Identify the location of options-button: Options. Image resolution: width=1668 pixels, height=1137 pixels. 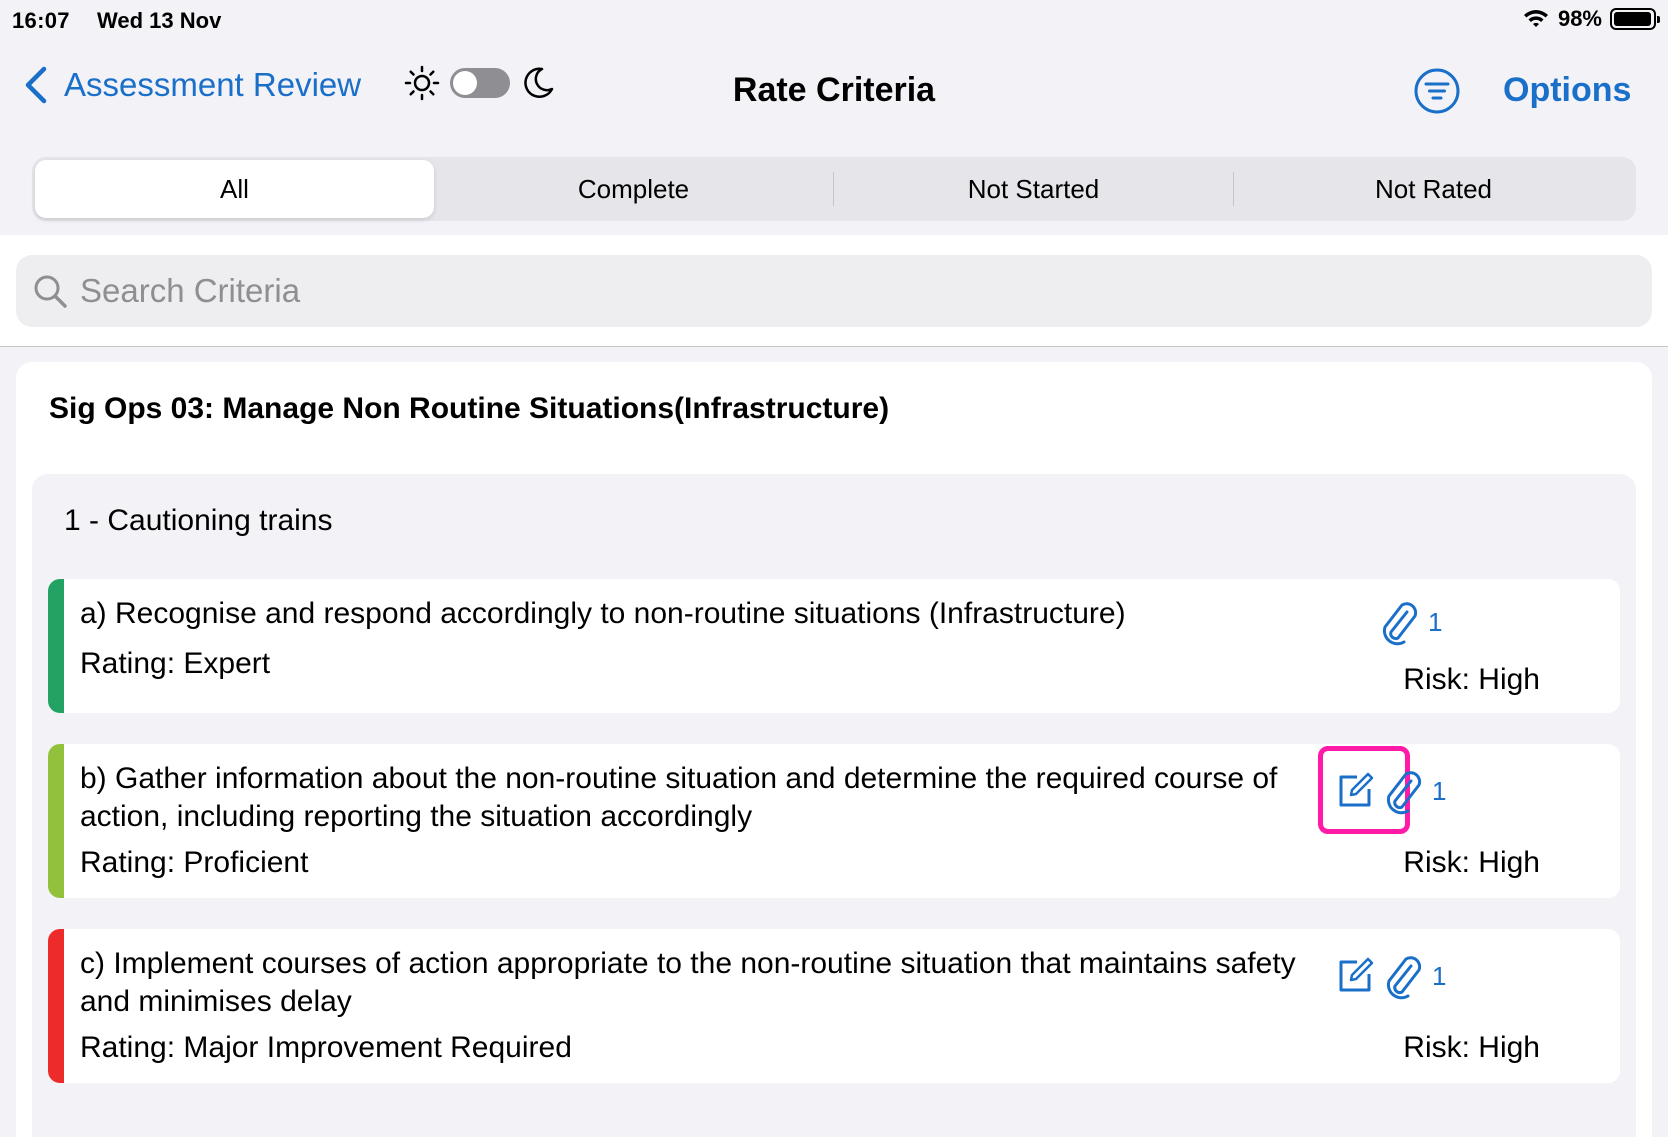
(1567, 90).